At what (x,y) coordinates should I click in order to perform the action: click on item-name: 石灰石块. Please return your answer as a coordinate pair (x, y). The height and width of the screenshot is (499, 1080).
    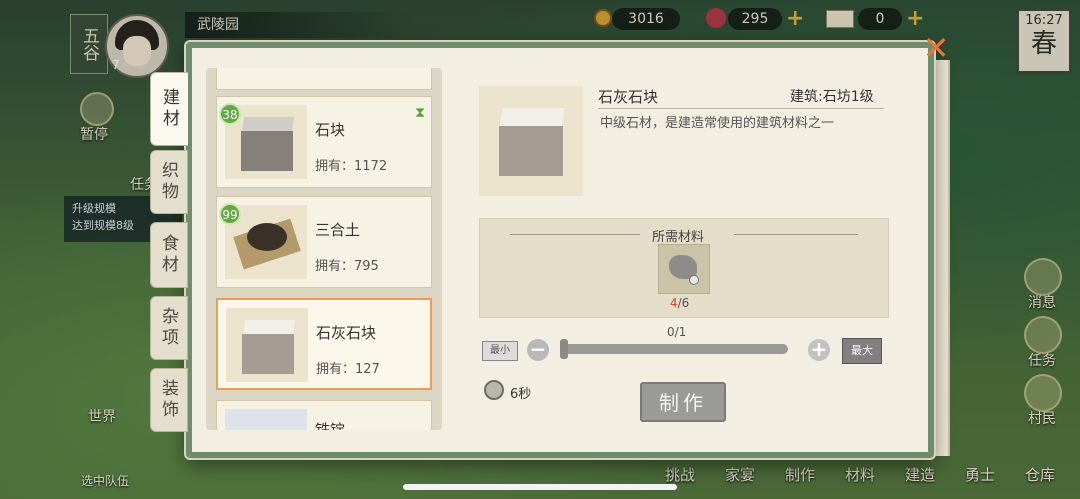
    Looking at the image, I should click on (346, 333).